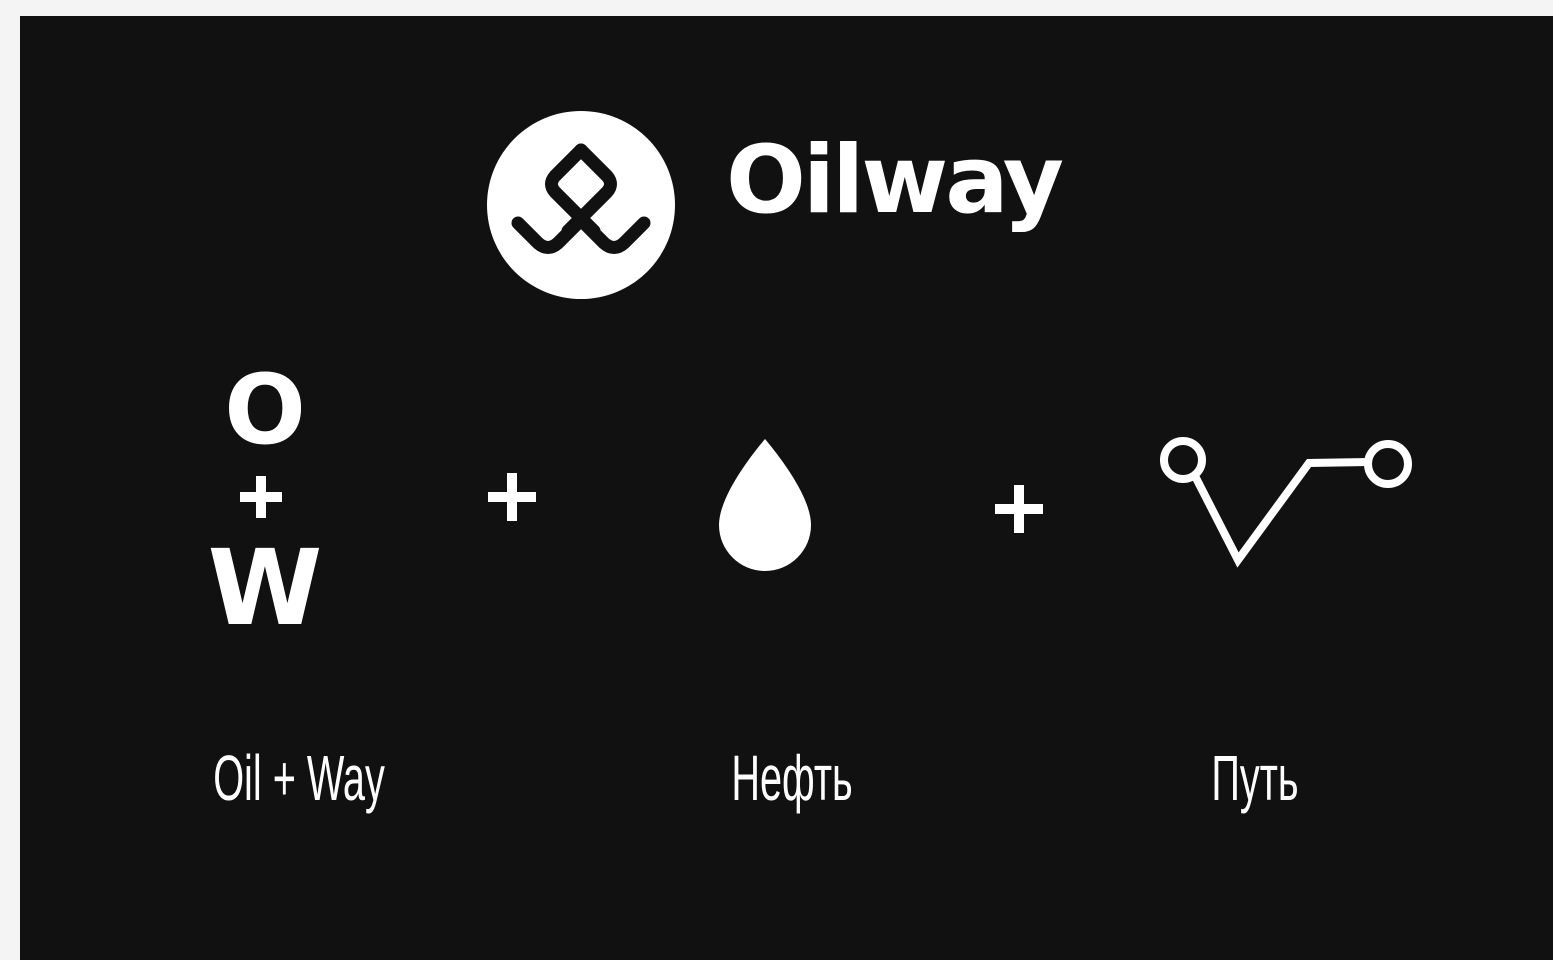 The width and height of the screenshot is (1553, 960). What do you see at coordinates (265, 410) in the screenshot?
I see `letter-o: O` at bounding box center [265, 410].